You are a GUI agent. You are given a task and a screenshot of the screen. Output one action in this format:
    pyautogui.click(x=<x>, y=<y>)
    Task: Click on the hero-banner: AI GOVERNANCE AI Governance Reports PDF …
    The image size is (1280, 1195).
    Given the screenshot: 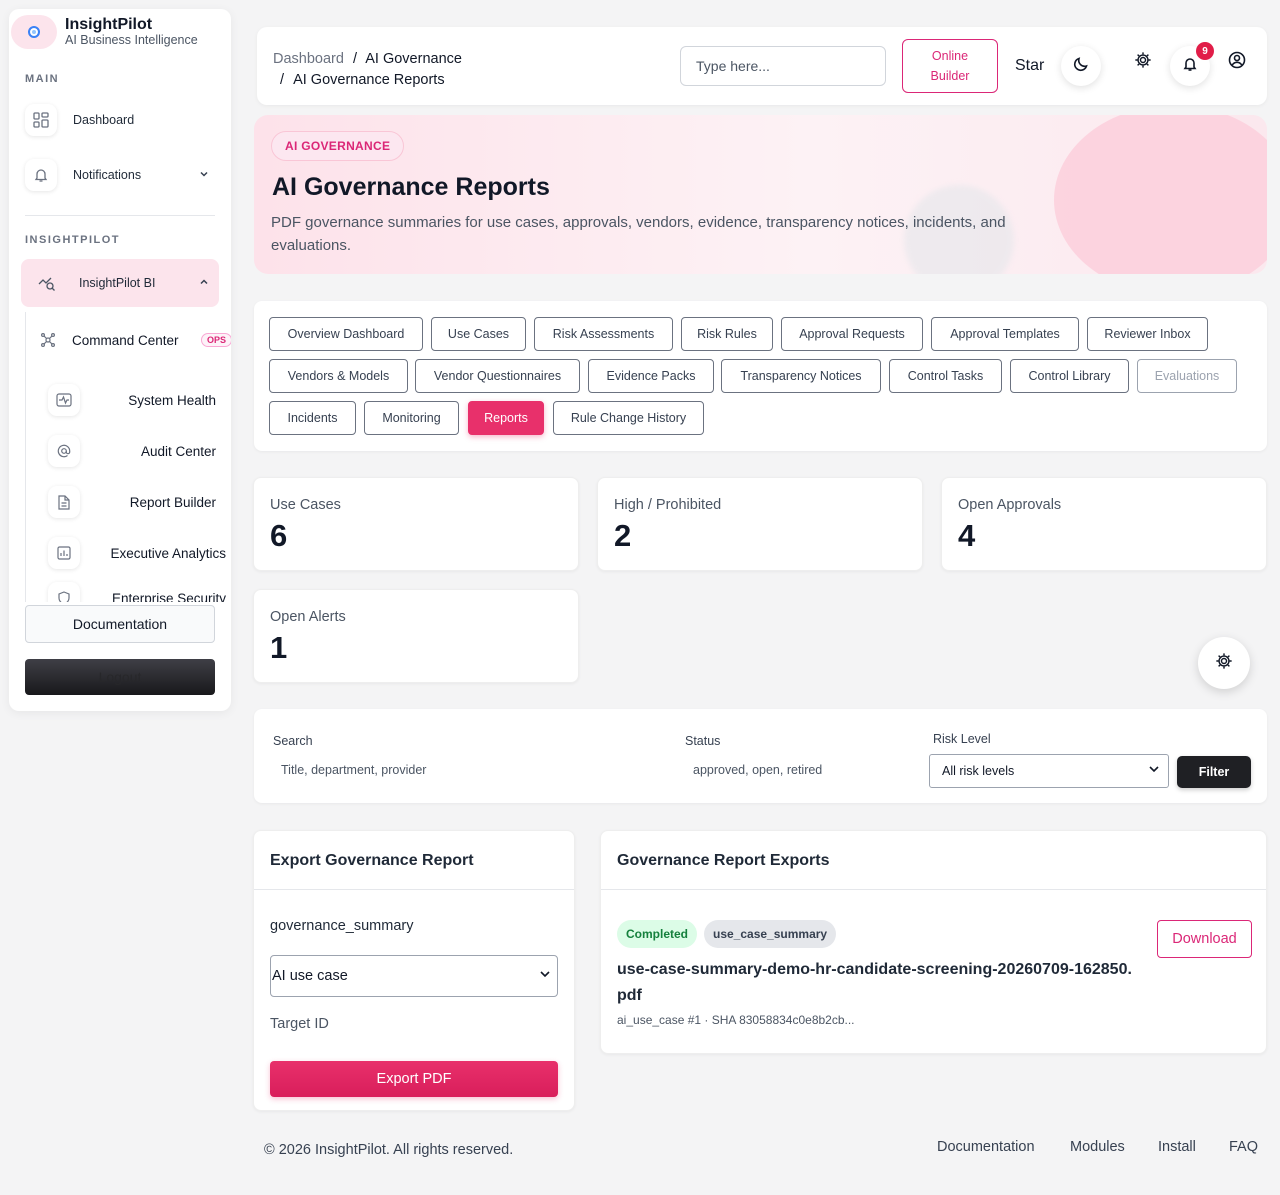 What is the action you would take?
    pyautogui.click(x=760, y=194)
    